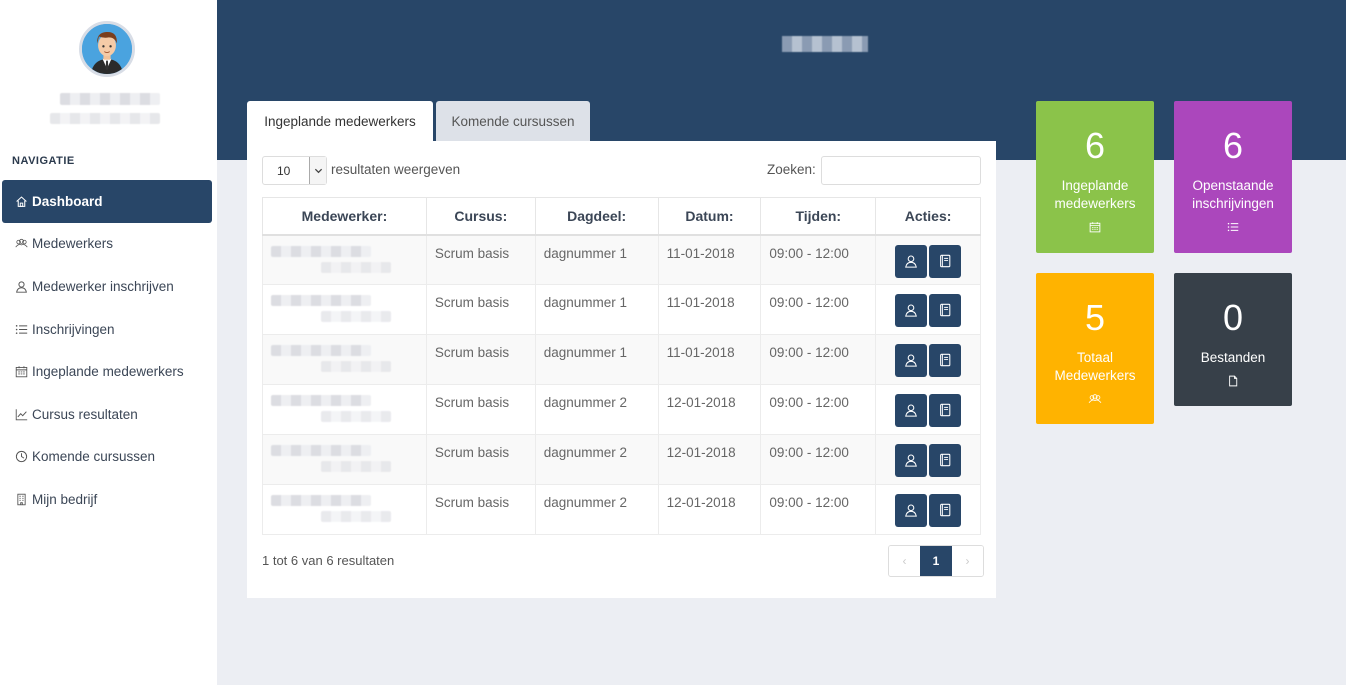 This screenshot has height=685, width=1346. What do you see at coordinates (21, 201) in the screenshot?
I see `home-icon` at bounding box center [21, 201].